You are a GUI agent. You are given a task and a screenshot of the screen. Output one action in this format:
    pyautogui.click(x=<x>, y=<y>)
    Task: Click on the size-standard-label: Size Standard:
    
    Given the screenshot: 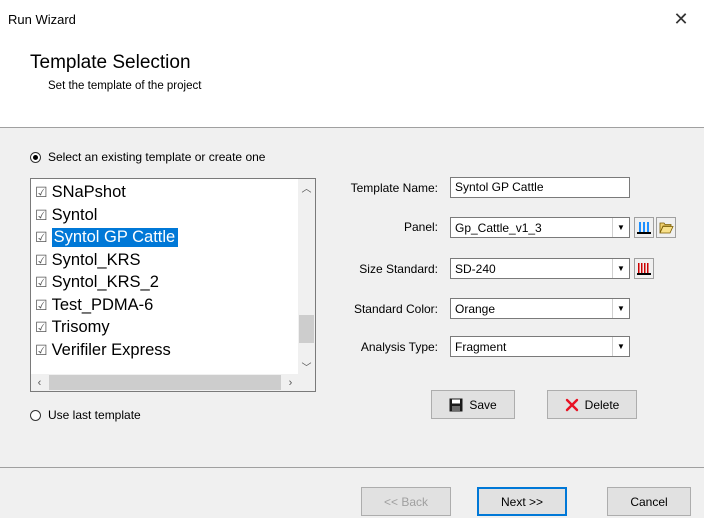 What is the action you would take?
    pyautogui.click(x=398, y=269)
    